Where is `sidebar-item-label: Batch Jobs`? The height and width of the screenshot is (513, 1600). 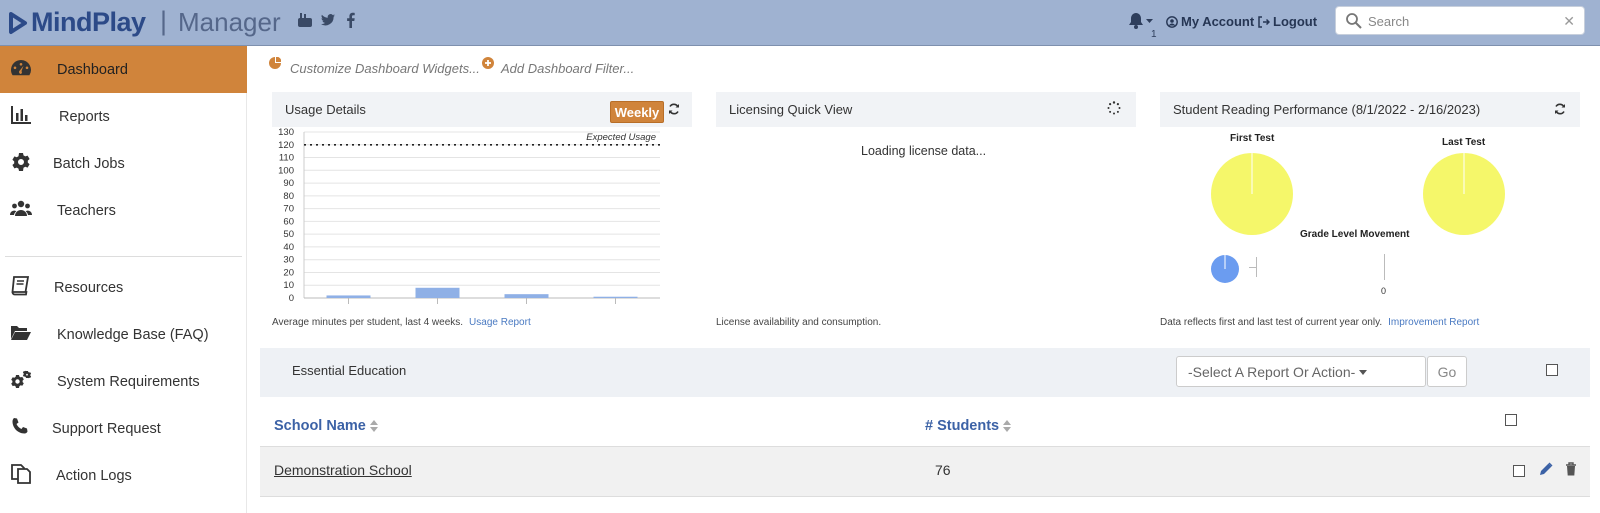
sidebar-item-label: Batch Jobs is located at coordinates (89, 163).